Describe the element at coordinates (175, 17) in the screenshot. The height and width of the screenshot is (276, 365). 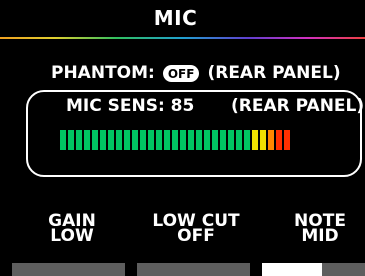
I see `page-title: MIC` at that location.